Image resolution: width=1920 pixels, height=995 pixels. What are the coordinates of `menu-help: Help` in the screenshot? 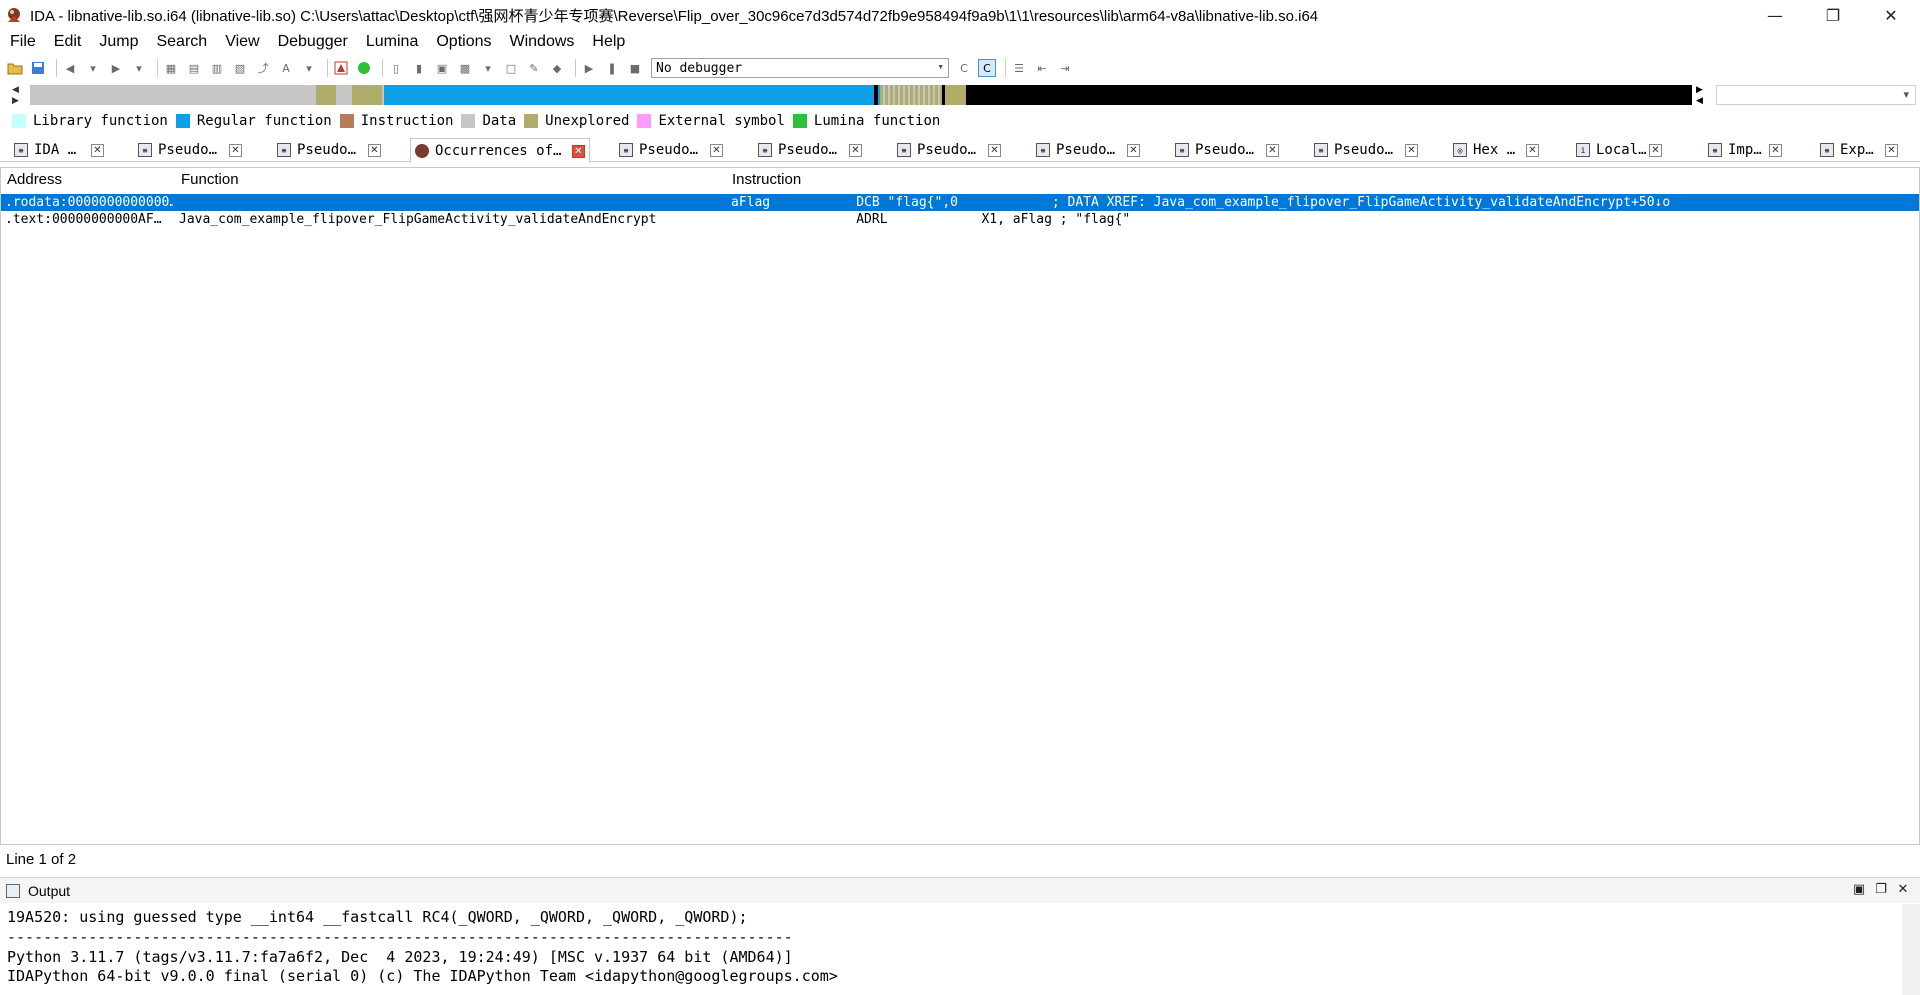 It's located at (608, 42).